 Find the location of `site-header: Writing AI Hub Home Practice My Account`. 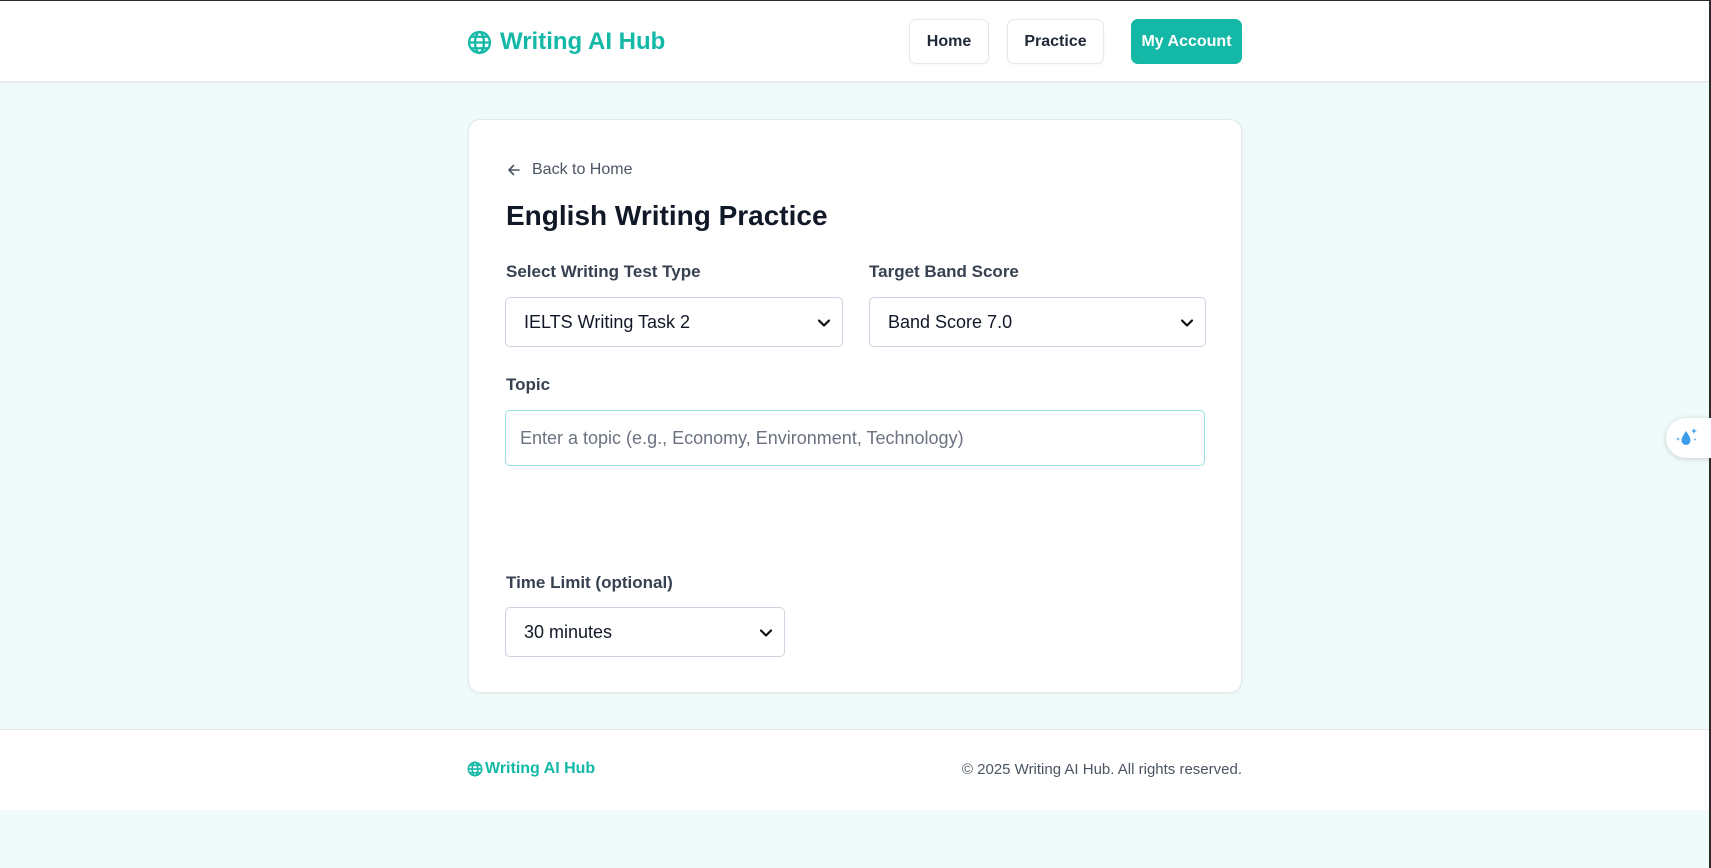

site-header: Writing AI Hub Home Practice My Account is located at coordinates (854, 41).